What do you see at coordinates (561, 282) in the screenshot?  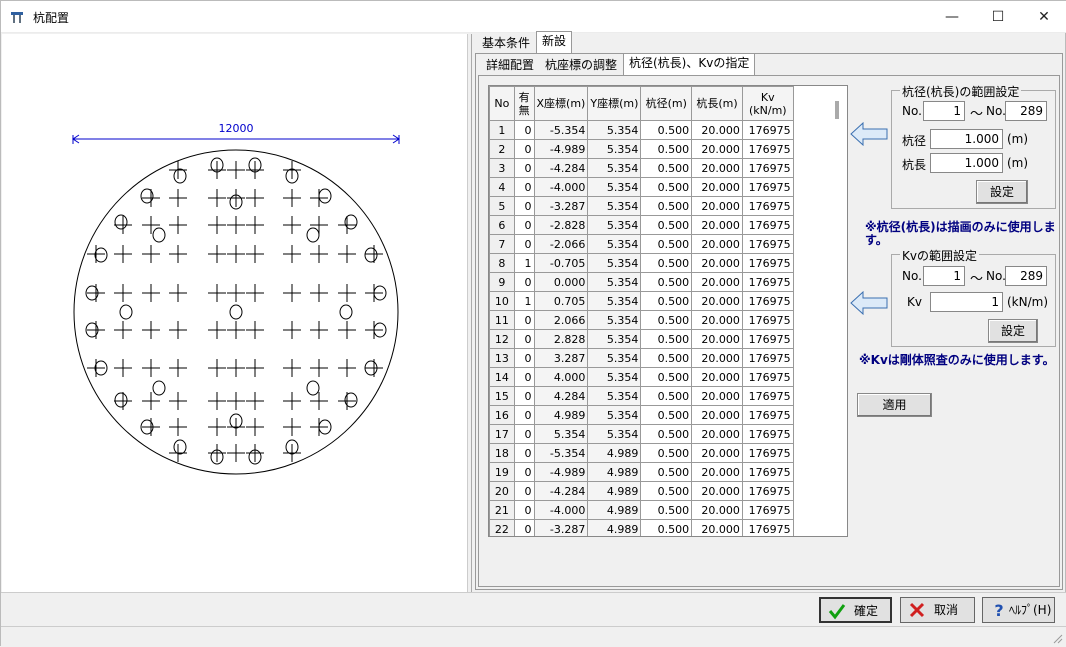 I see `cell-x: 0.000` at bounding box center [561, 282].